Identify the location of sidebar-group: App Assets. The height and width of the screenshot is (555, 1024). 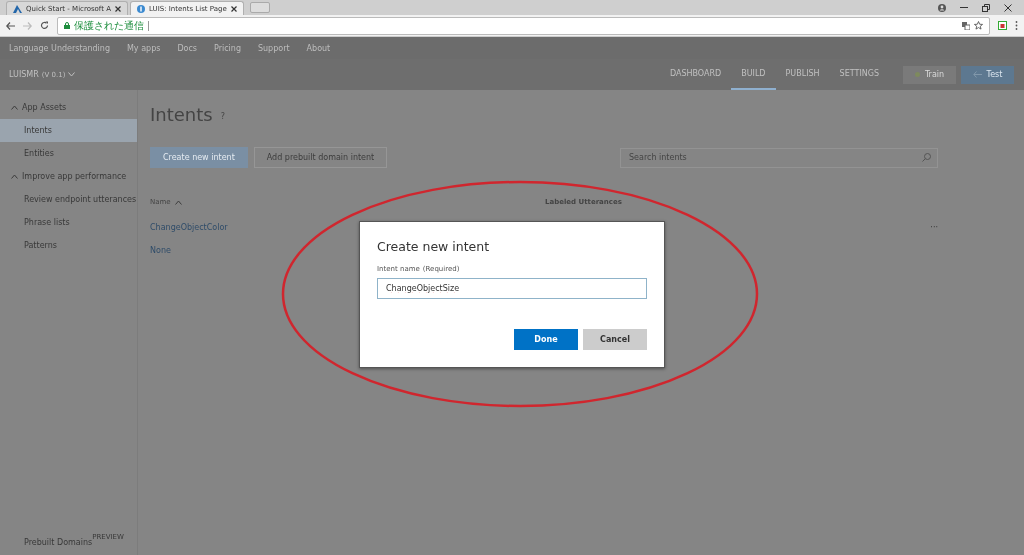
(68, 107).